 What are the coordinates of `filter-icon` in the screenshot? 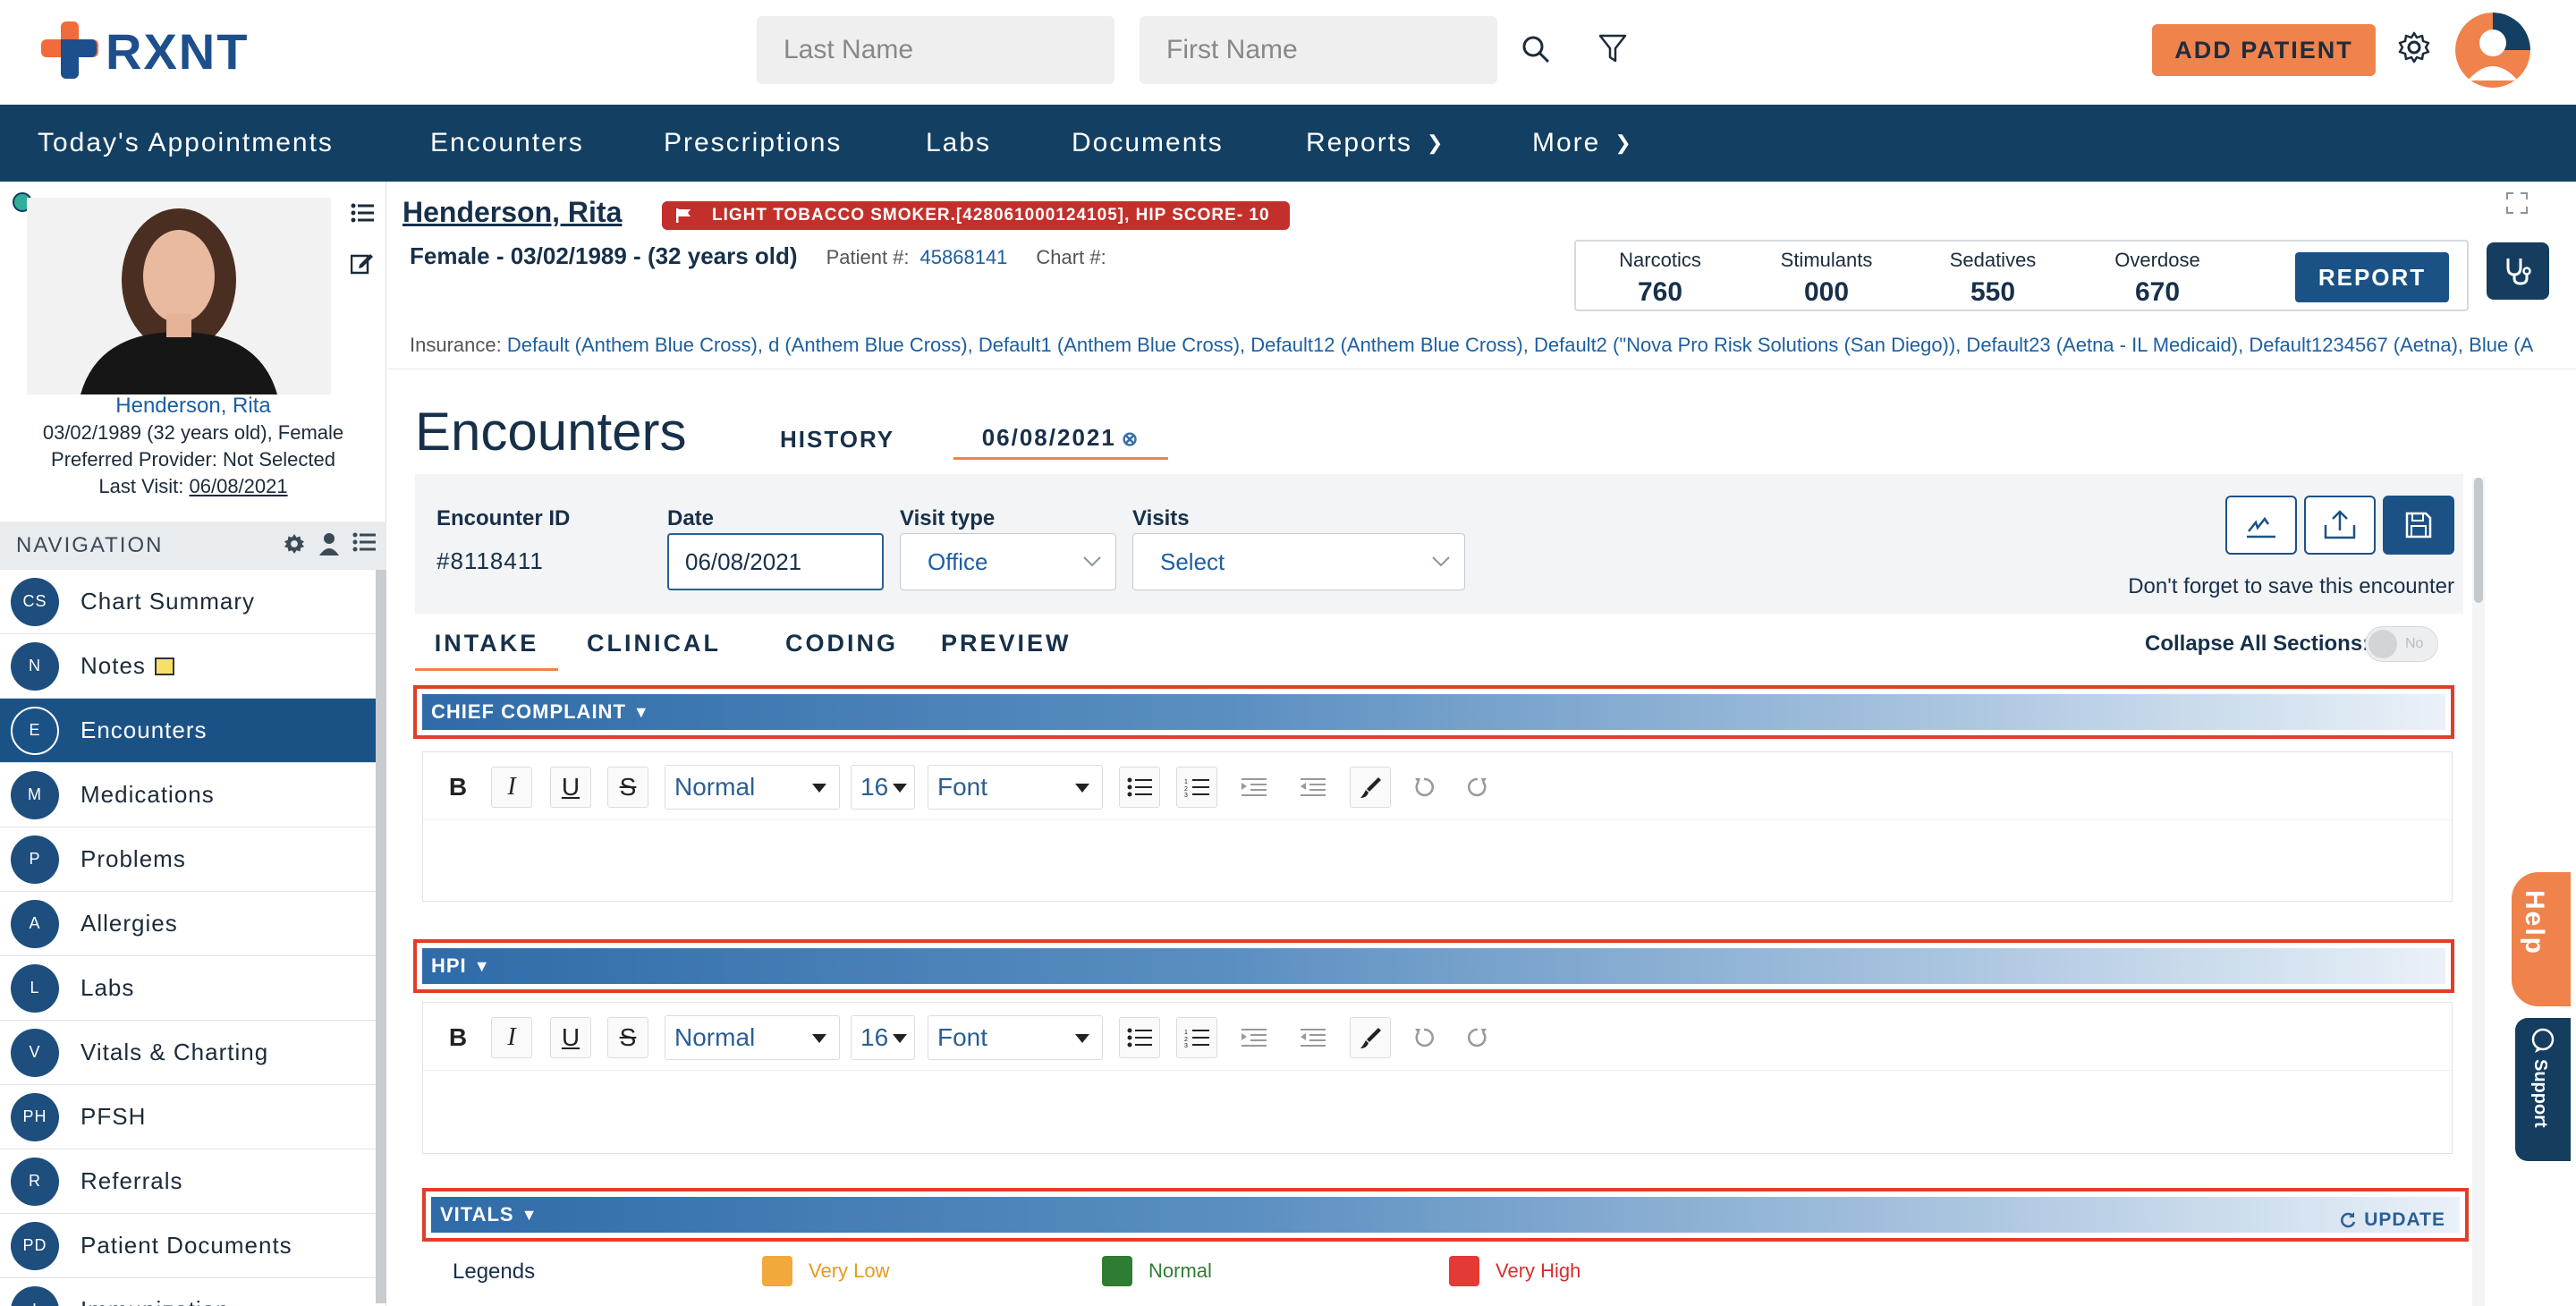 It's located at (1612, 49).